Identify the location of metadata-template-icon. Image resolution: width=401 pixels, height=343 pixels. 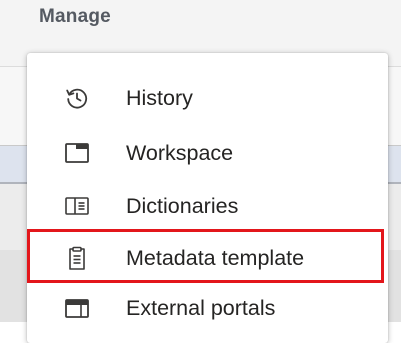
(77, 258).